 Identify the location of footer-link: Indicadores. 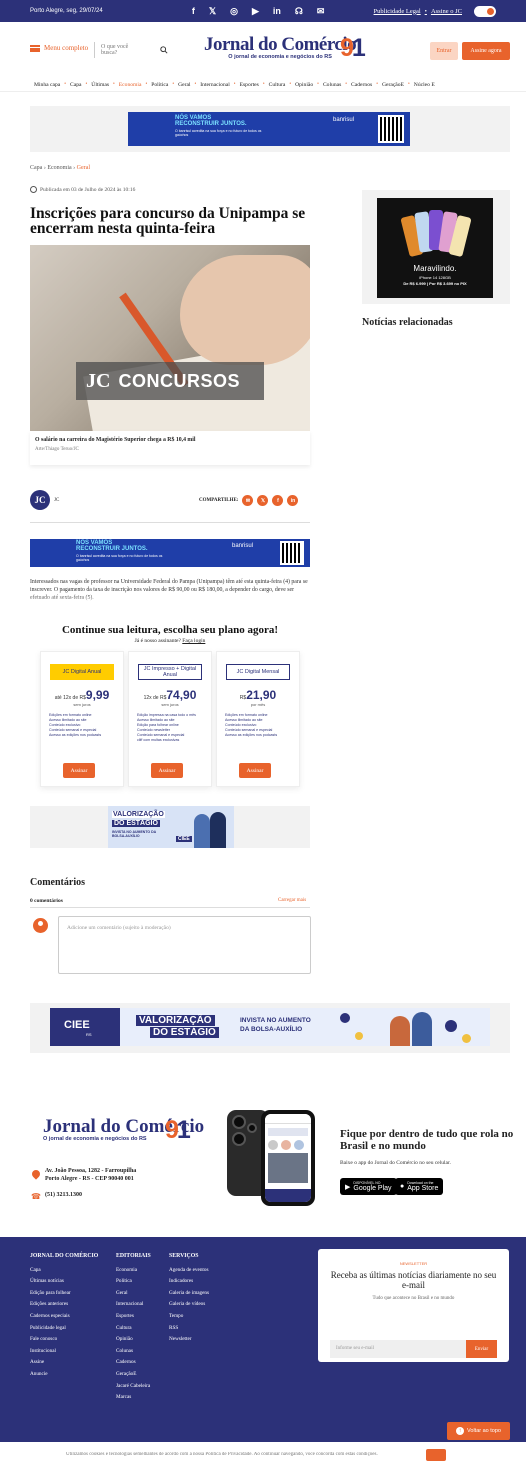
(181, 1281).